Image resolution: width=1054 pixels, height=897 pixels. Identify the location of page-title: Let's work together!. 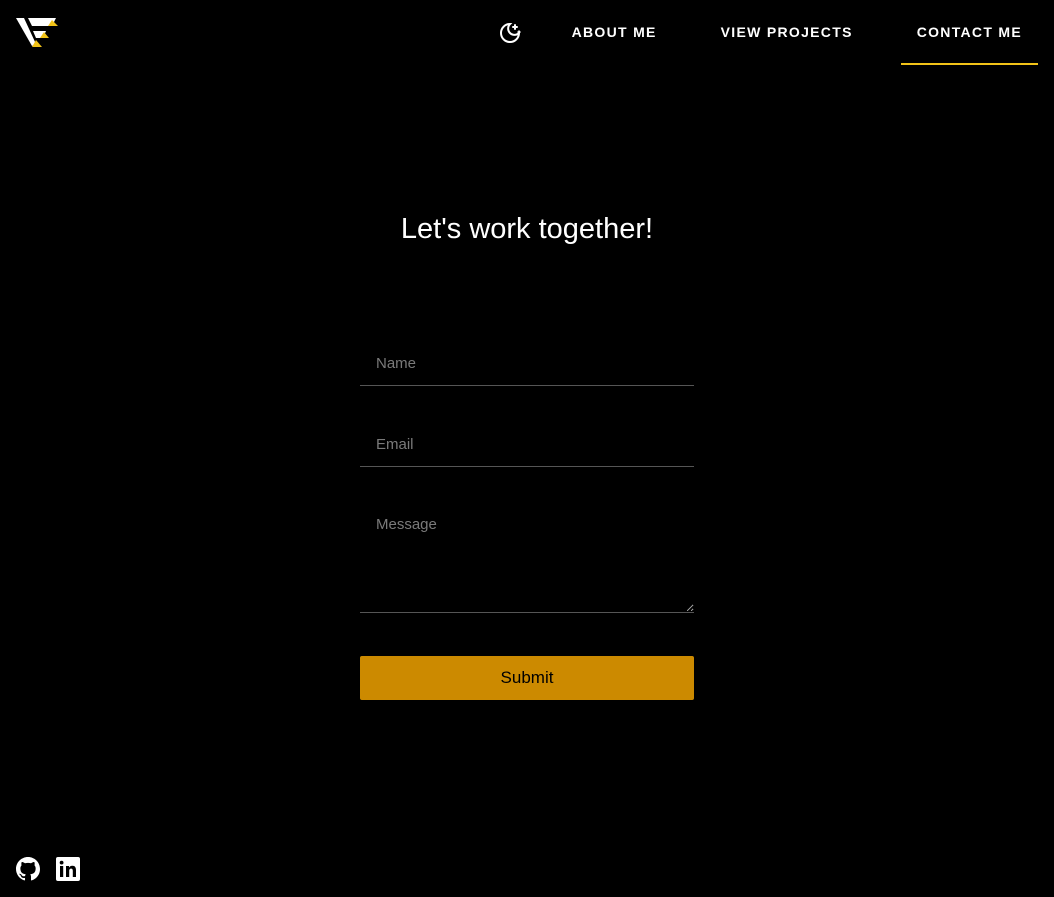
(527, 229).